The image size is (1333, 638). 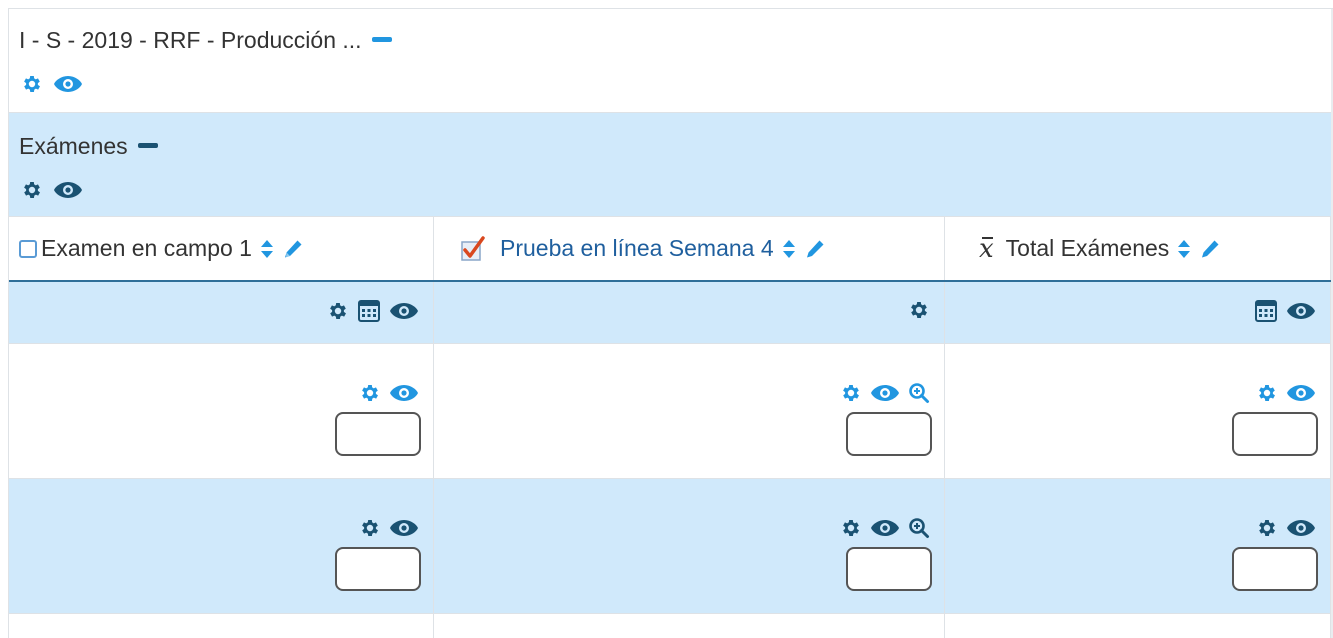 I want to click on table-row, so click(x=671, y=626).